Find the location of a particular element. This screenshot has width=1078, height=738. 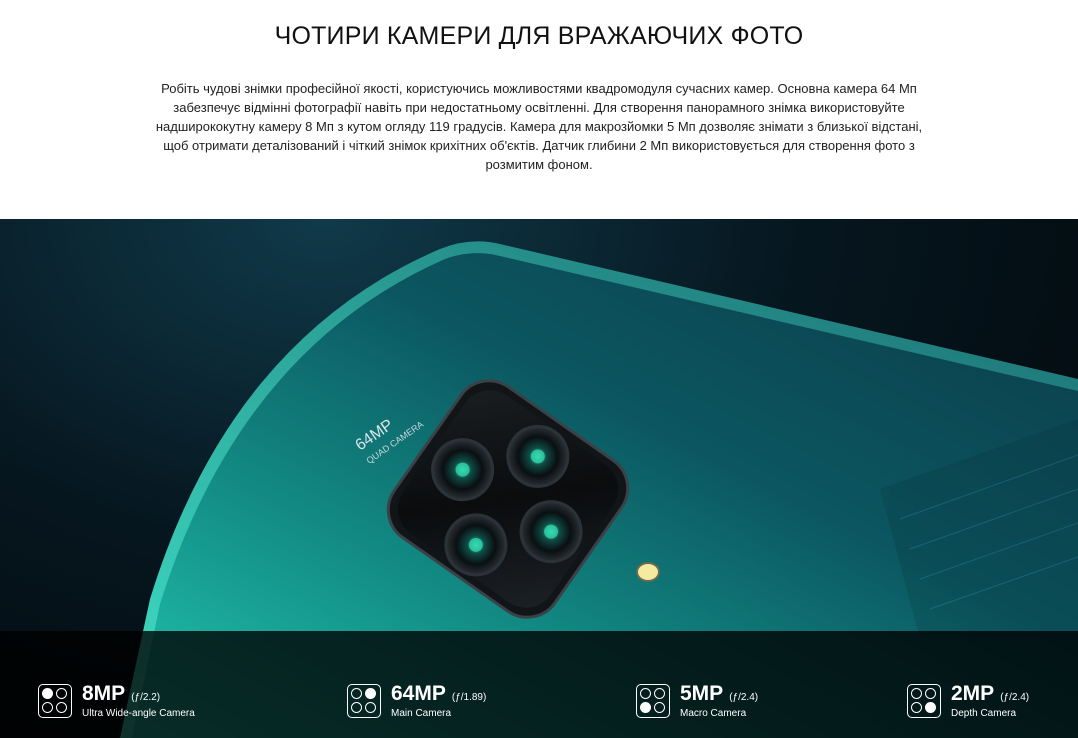

spec-name: Macro Camera is located at coordinates (713, 713).